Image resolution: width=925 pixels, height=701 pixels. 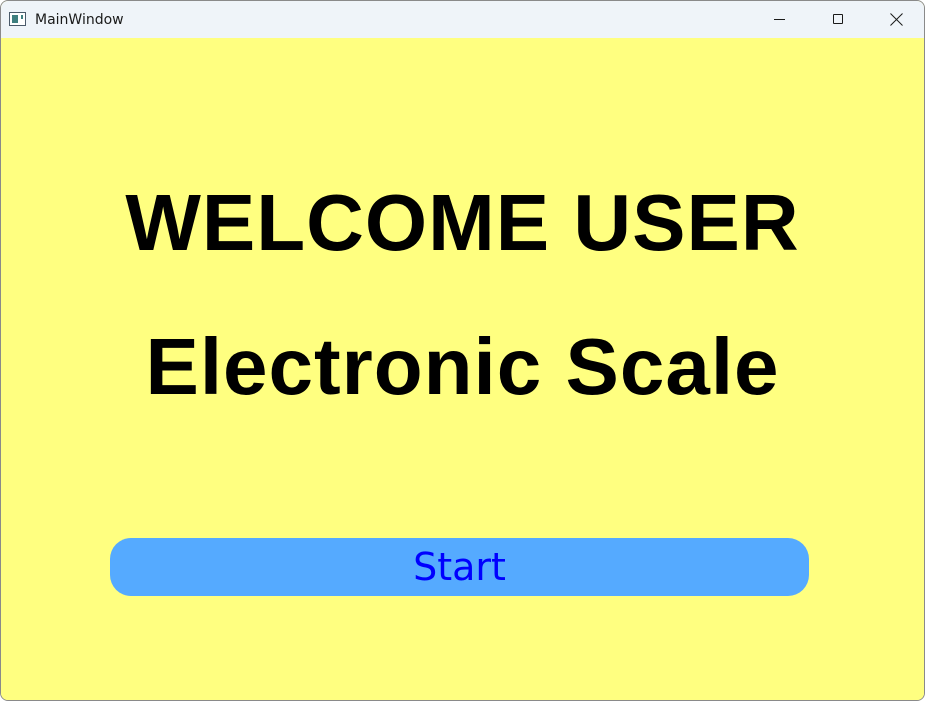 I want to click on title-bar: MainWindow, so click(x=462, y=19).